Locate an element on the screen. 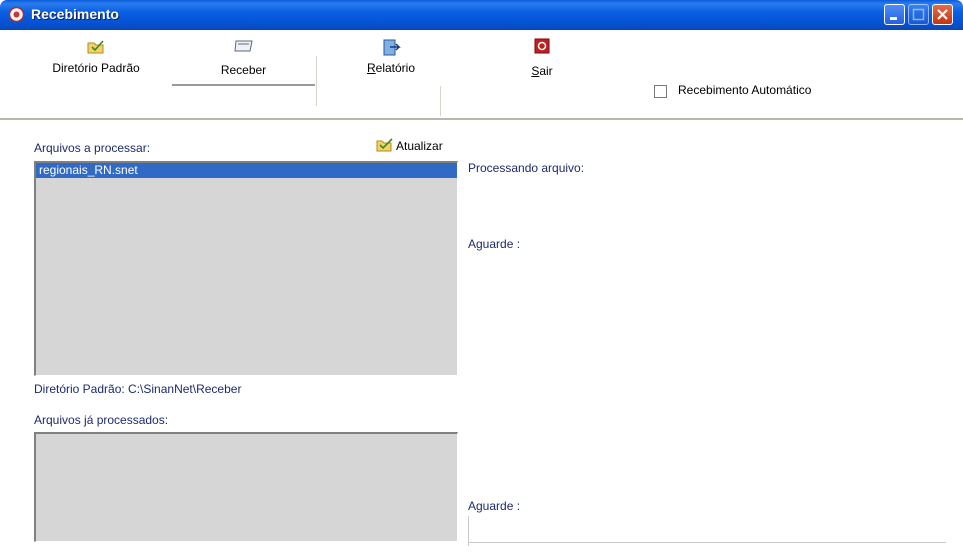 The height and width of the screenshot is (557, 963). default-directory-path: Diretório Padrão: C:\SinanNet\Receber is located at coordinates (138, 389).